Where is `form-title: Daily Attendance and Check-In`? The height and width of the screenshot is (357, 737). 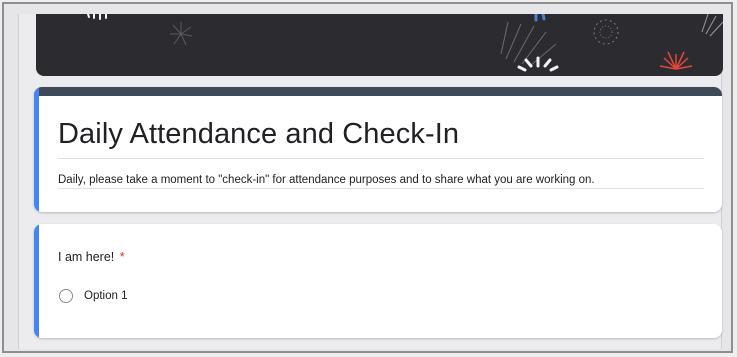
form-title: Daily Attendance and Check-In is located at coordinates (259, 134).